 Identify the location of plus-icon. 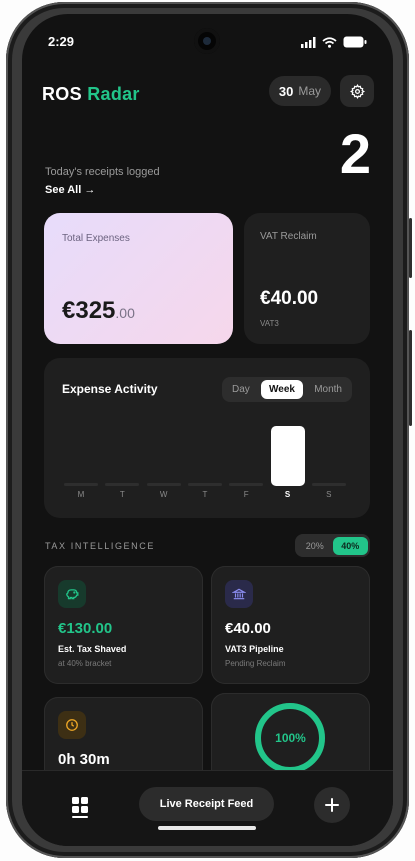
(332, 805).